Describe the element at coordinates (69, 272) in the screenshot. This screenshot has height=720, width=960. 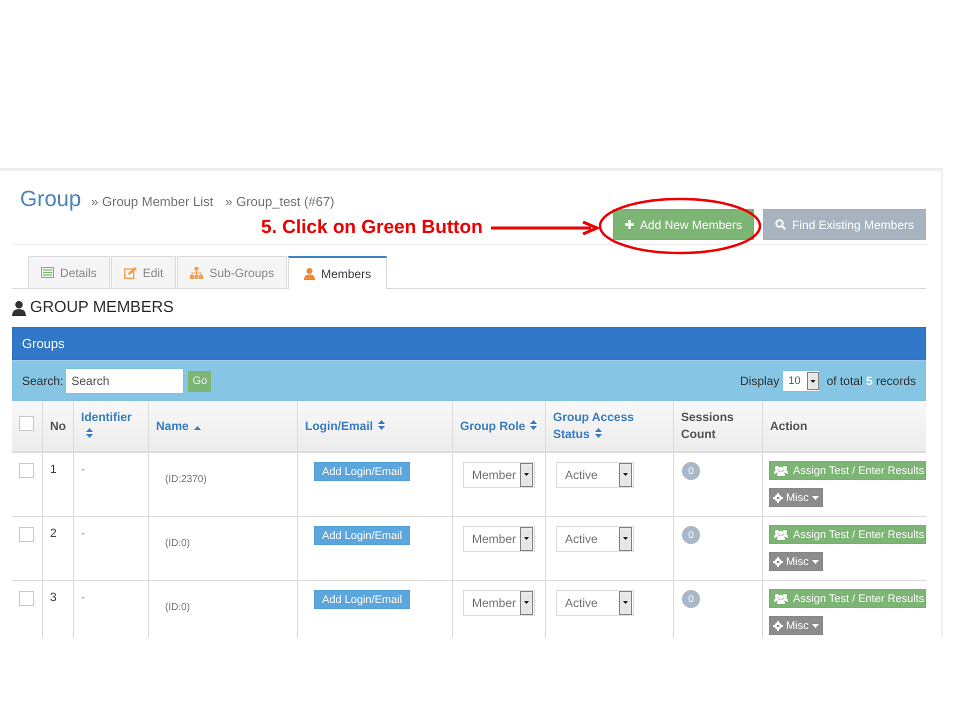
I see `tab: Details` at that location.